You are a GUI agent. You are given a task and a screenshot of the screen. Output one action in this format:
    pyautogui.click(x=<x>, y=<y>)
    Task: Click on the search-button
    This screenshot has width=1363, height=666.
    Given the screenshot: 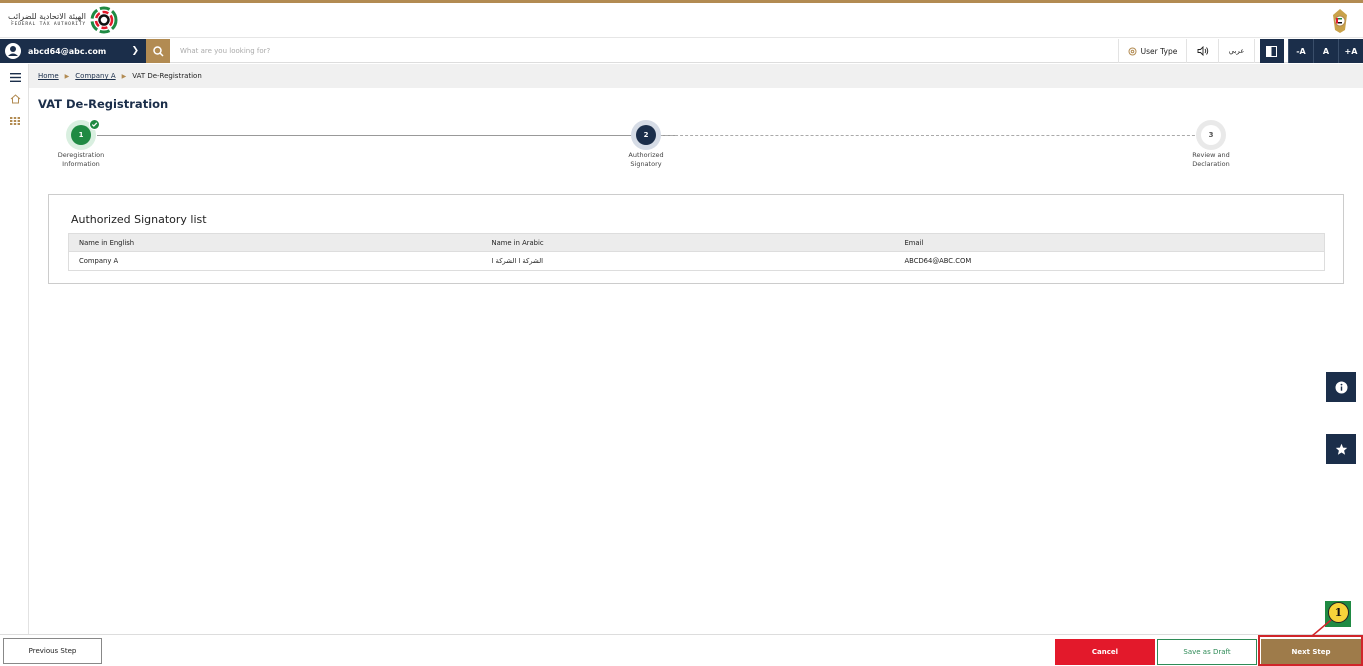 What is the action you would take?
    pyautogui.click(x=158, y=51)
    